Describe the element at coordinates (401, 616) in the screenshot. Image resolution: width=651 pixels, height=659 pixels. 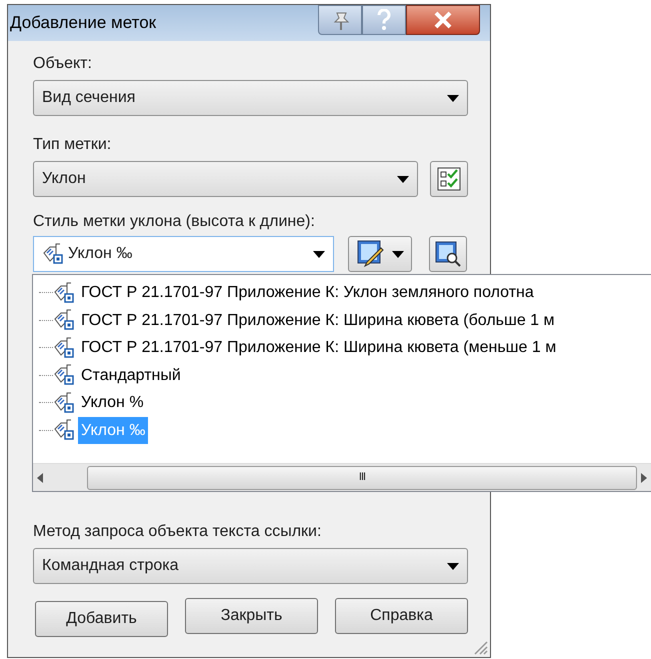
I see `dialog-button: Справка` at that location.